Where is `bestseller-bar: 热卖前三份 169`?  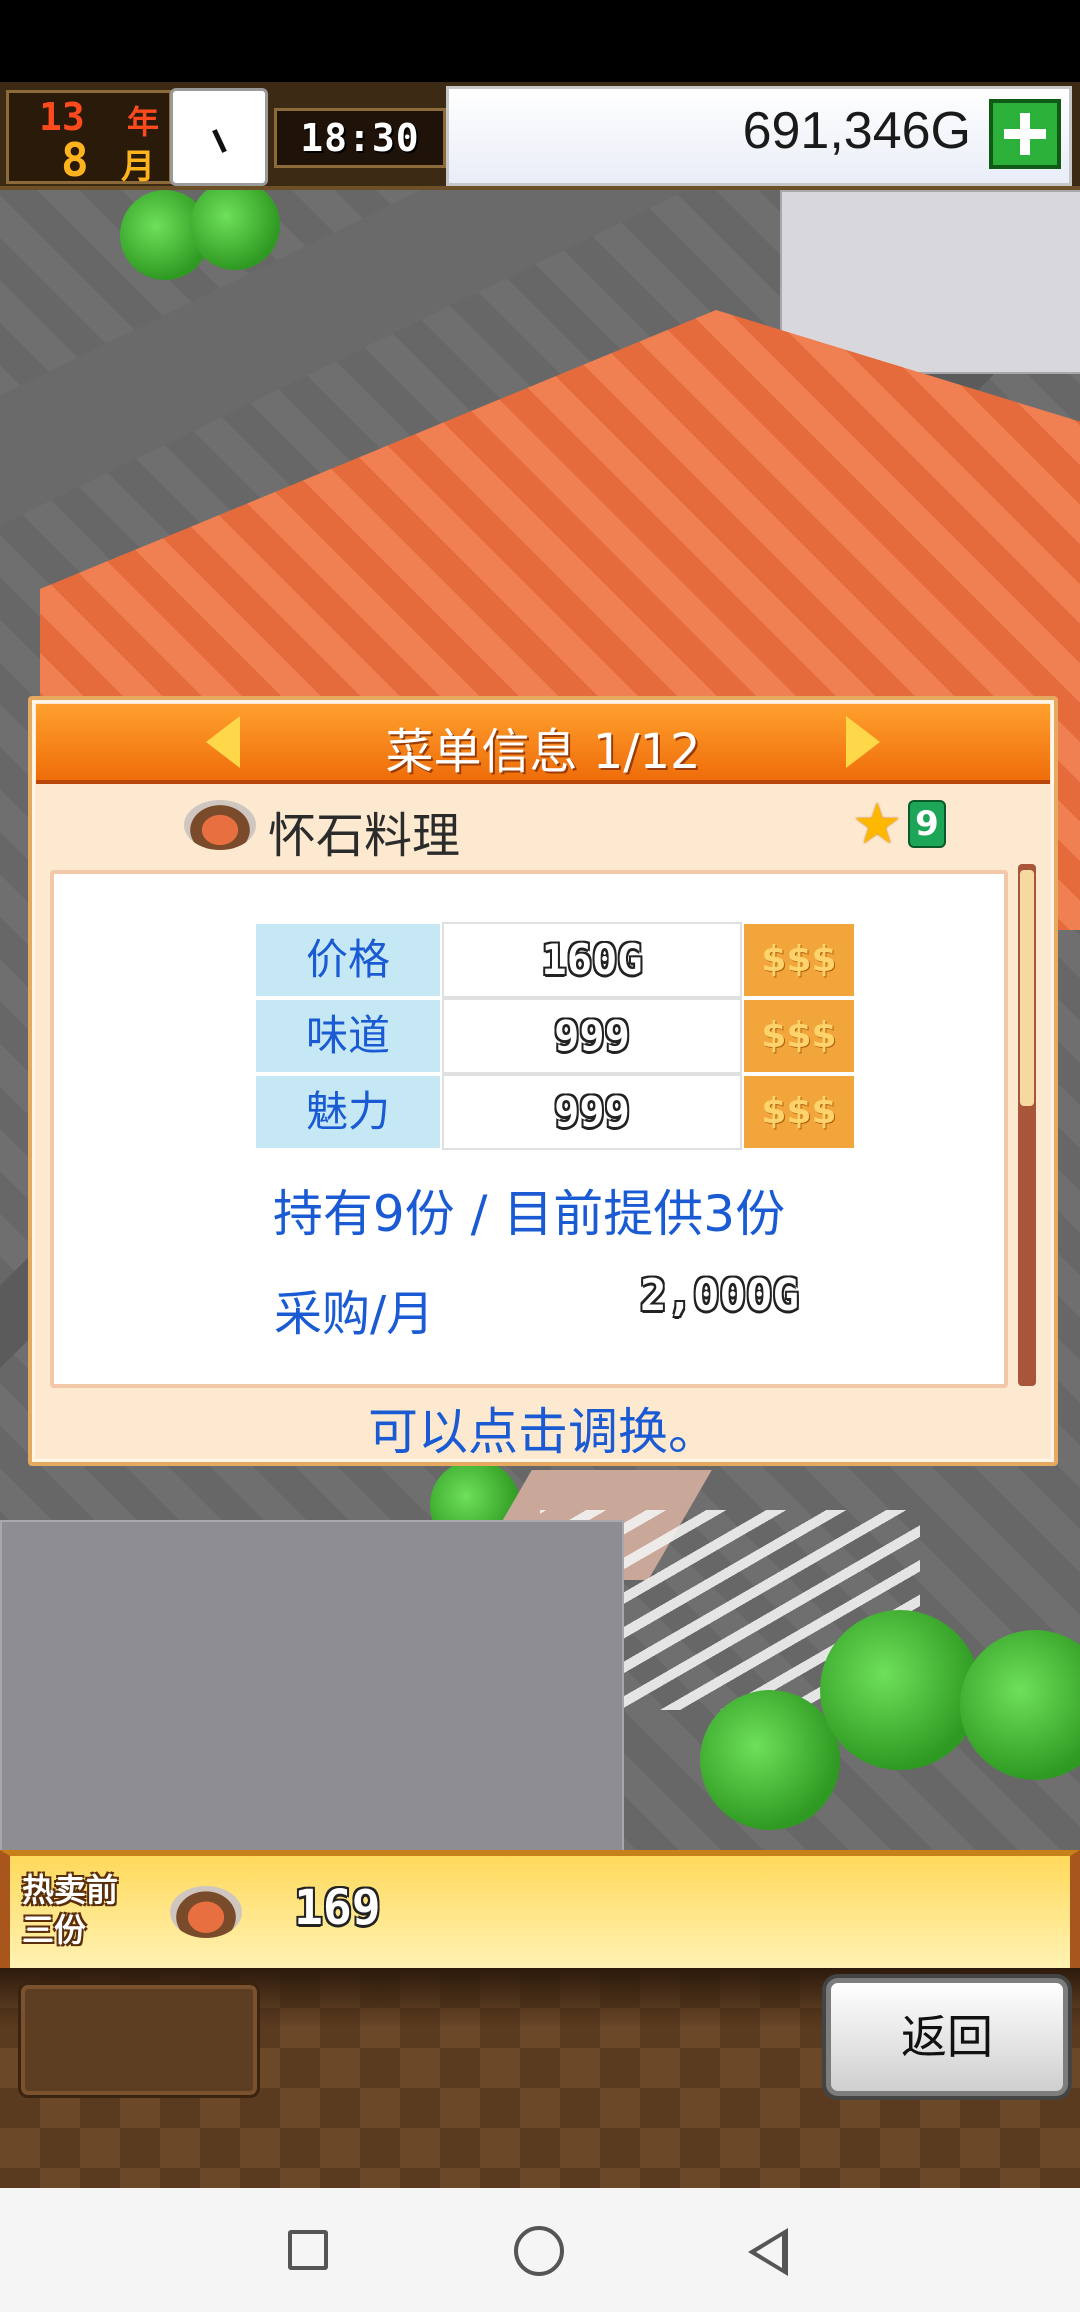 bestseller-bar: 热卖前三份 169 is located at coordinates (540, 1909).